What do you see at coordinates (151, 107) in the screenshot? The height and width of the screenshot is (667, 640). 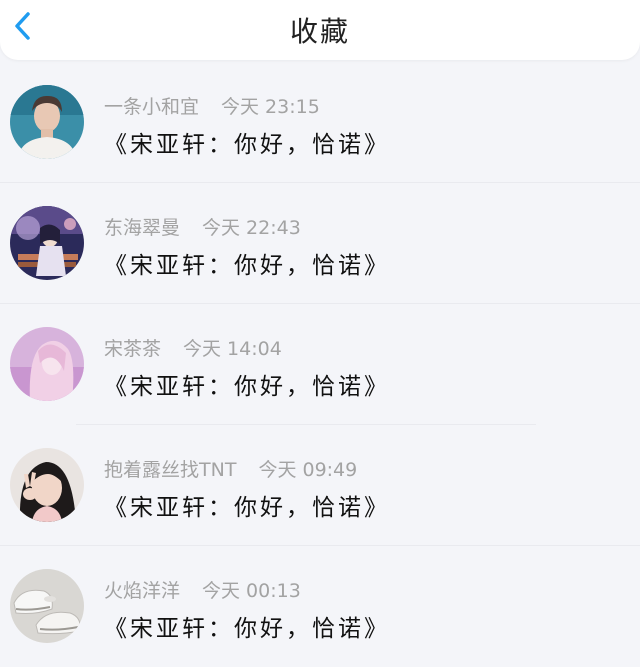 I see `username: 一条小和宜` at bounding box center [151, 107].